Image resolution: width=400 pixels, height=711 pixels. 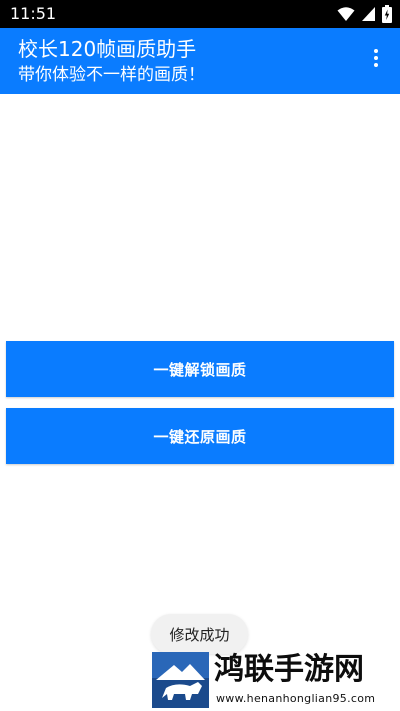 What do you see at coordinates (346, 14) in the screenshot?
I see `wifi-icon` at bounding box center [346, 14].